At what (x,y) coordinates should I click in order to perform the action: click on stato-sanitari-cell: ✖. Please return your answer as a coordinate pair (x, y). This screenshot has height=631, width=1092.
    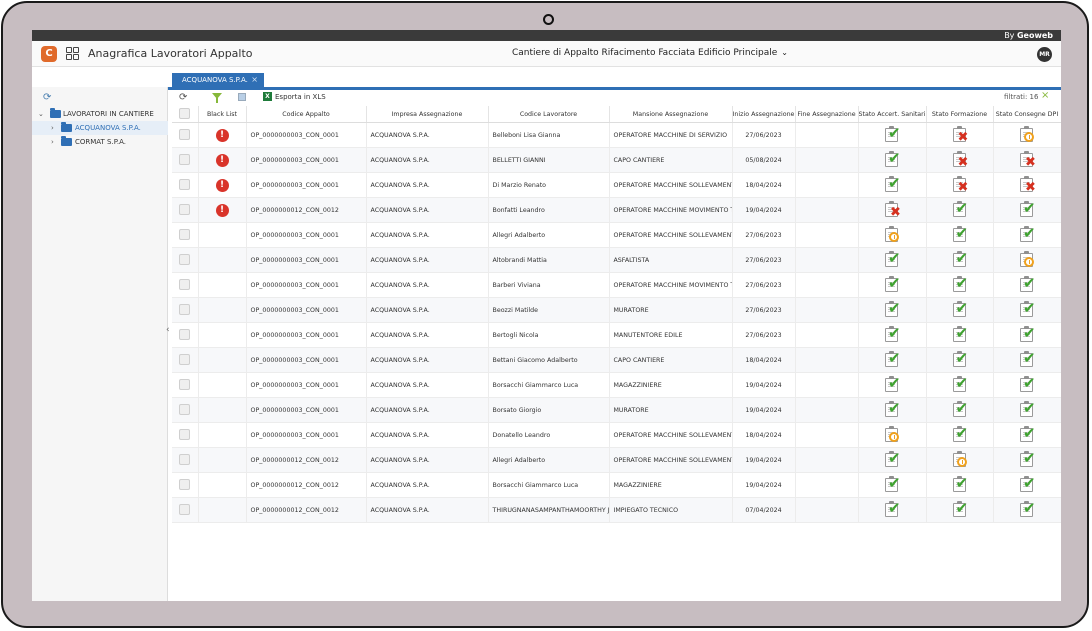
    Looking at the image, I should click on (892, 210).